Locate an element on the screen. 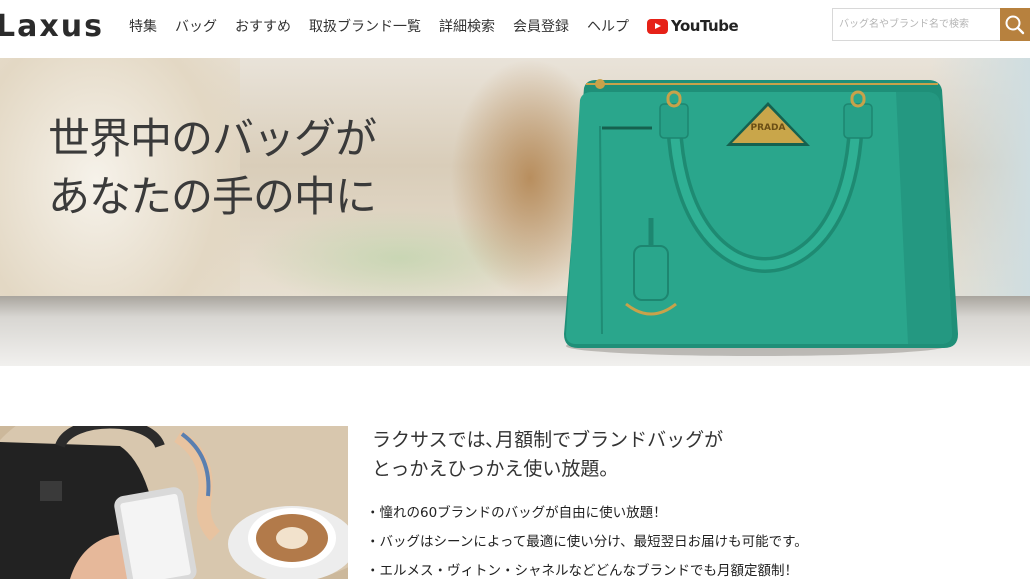  youtube-link: YouTube is located at coordinates (693, 26).